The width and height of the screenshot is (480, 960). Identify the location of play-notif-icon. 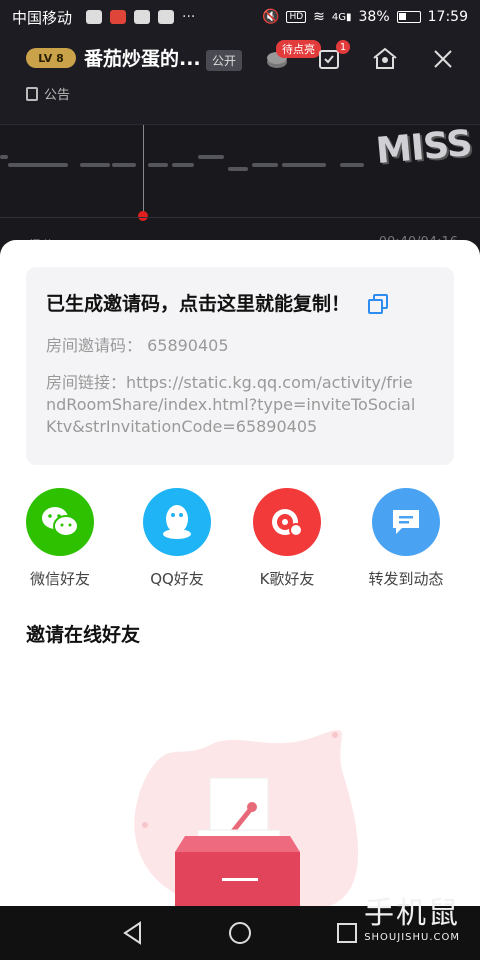
(142, 17).